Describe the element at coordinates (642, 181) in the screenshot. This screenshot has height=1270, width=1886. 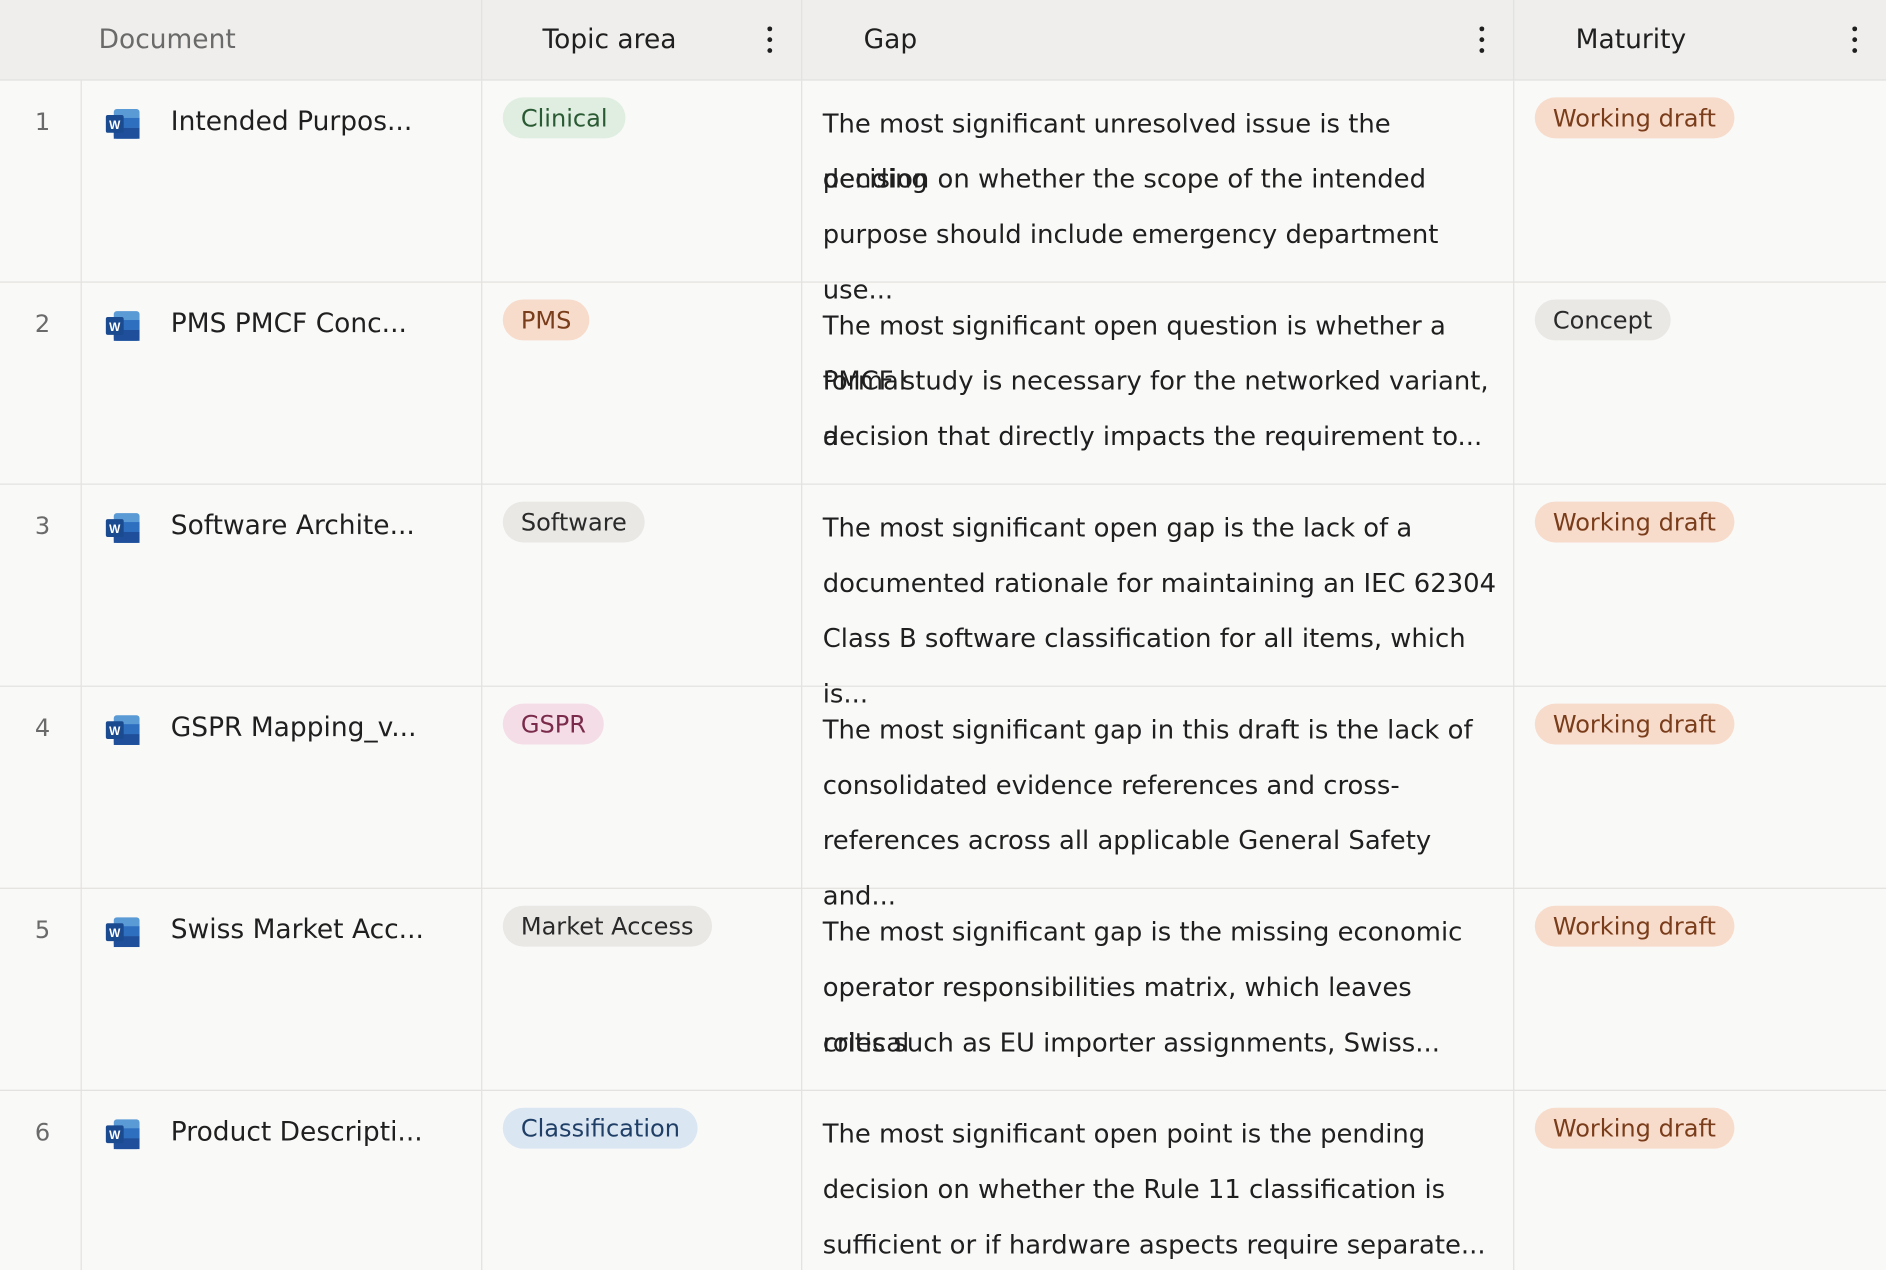
I see `topic-area-cell: Clinical` at that location.